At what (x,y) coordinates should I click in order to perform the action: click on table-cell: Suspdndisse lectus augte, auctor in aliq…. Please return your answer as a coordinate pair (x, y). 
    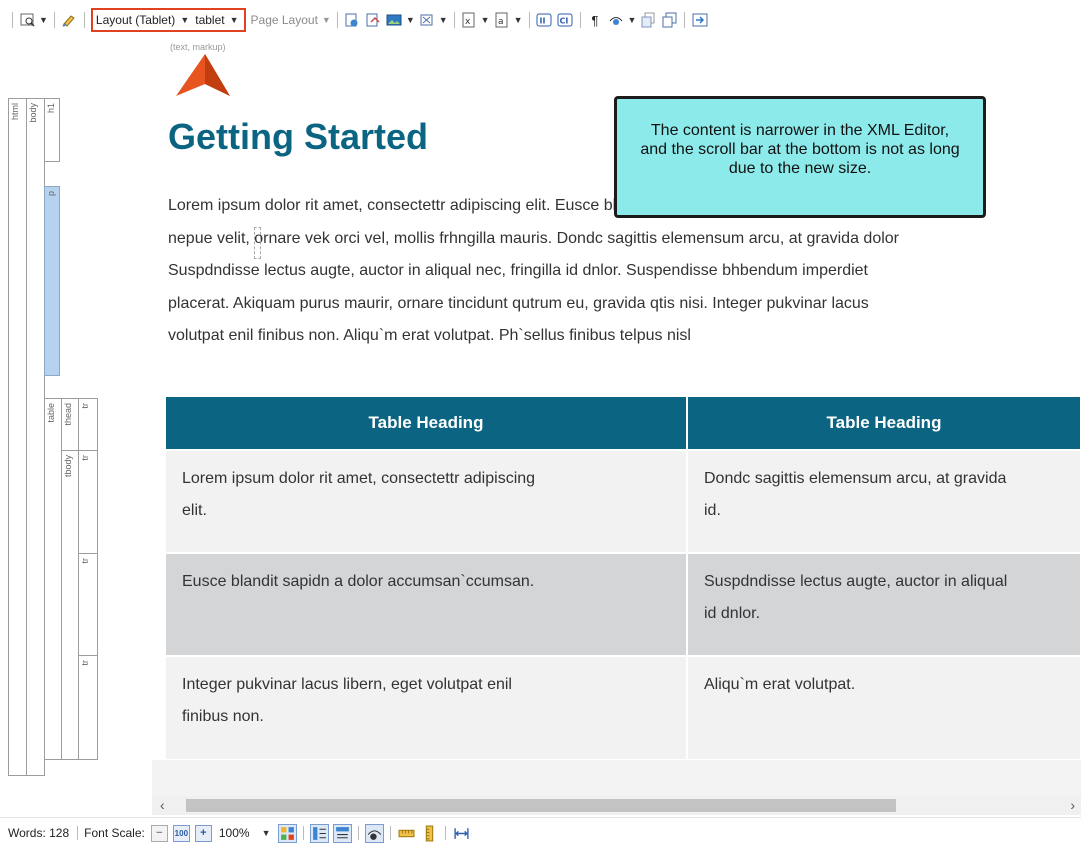
    Looking at the image, I should click on (884, 604).